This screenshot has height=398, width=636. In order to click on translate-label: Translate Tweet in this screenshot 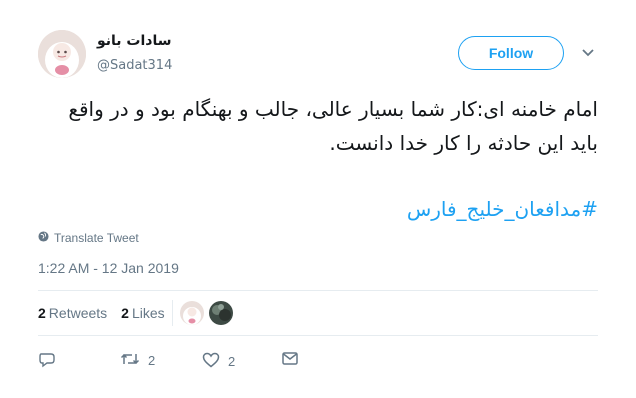, I will do `click(96, 238)`.